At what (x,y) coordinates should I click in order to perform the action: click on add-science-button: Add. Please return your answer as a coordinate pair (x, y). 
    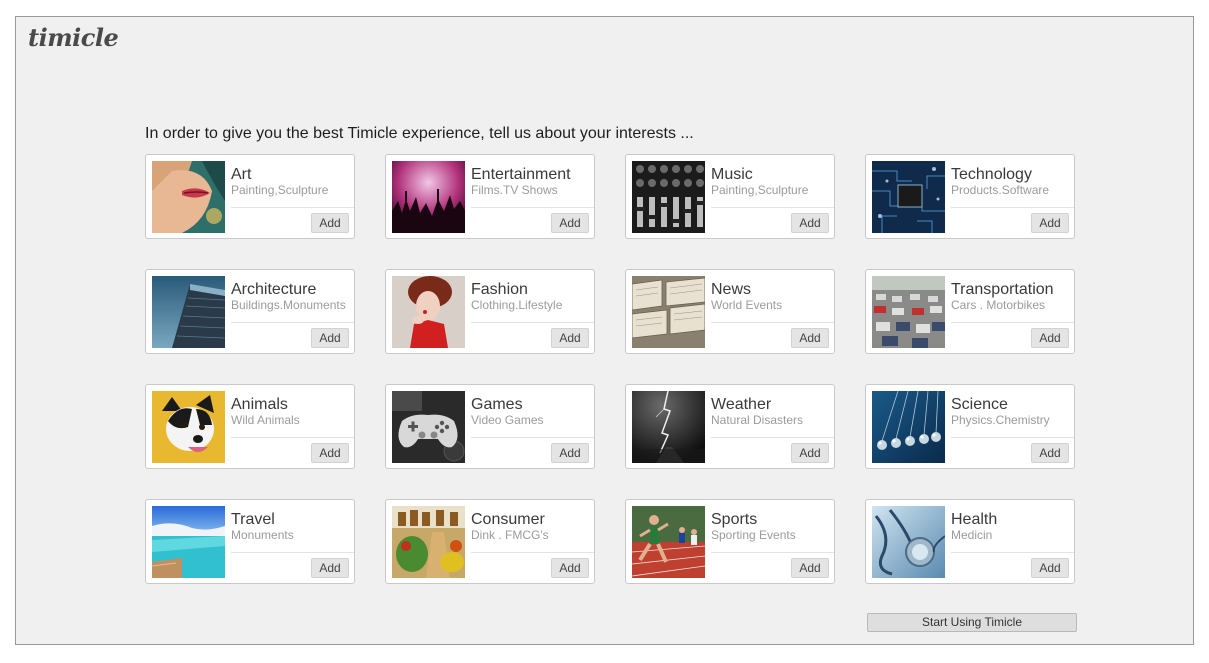
    Looking at the image, I should click on (1050, 453).